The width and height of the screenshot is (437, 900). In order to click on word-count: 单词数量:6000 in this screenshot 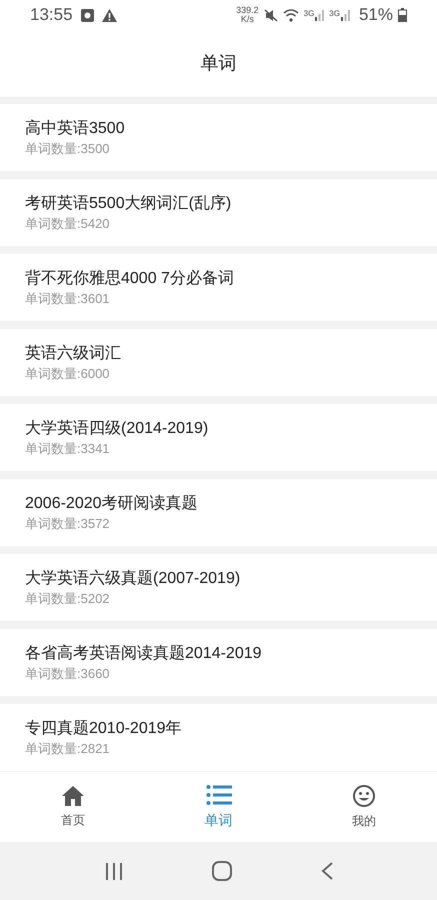, I will do `click(68, 373)`.